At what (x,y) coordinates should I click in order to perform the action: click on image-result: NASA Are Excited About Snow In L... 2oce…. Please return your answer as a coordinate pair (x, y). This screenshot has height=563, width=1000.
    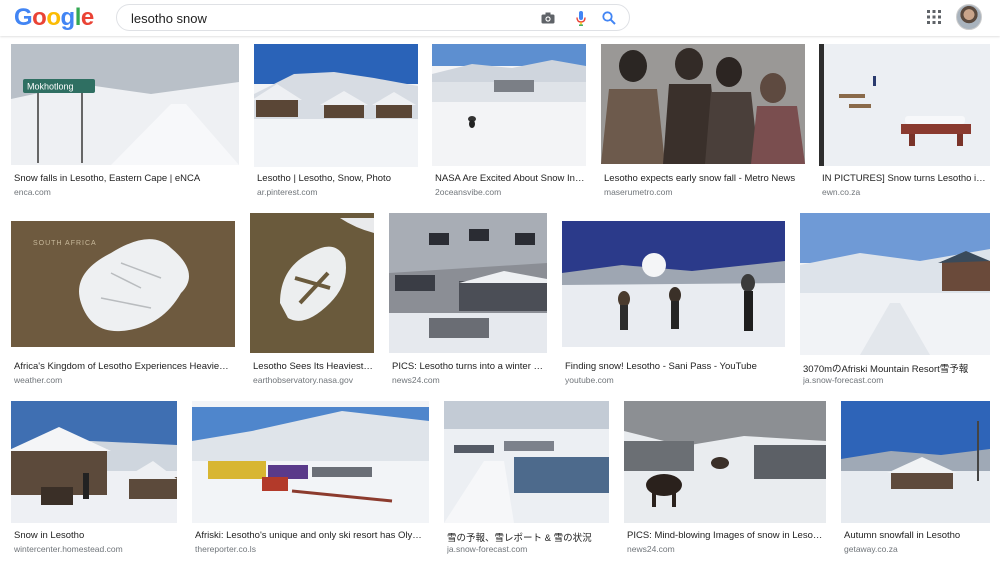
    Looking at the image, I should click on (509, 122).